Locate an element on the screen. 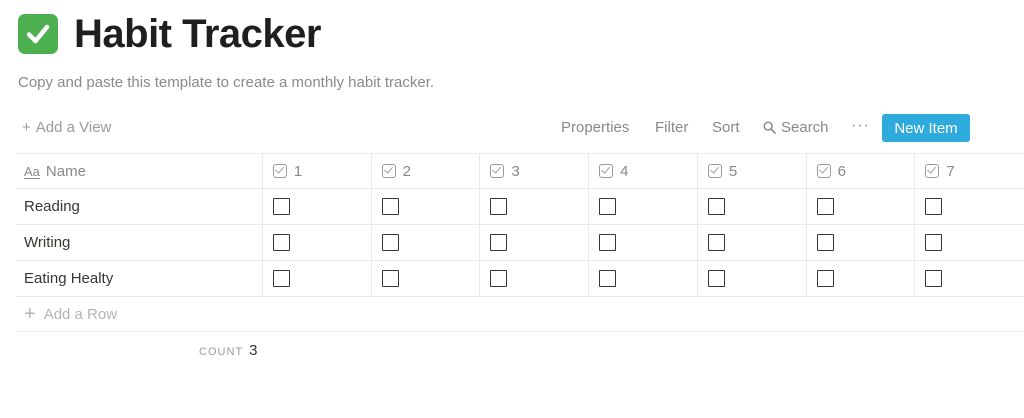 The height and width of the screenshot is (418, 1024). add-view-label: Add a View is located at coordinates (73, 127).